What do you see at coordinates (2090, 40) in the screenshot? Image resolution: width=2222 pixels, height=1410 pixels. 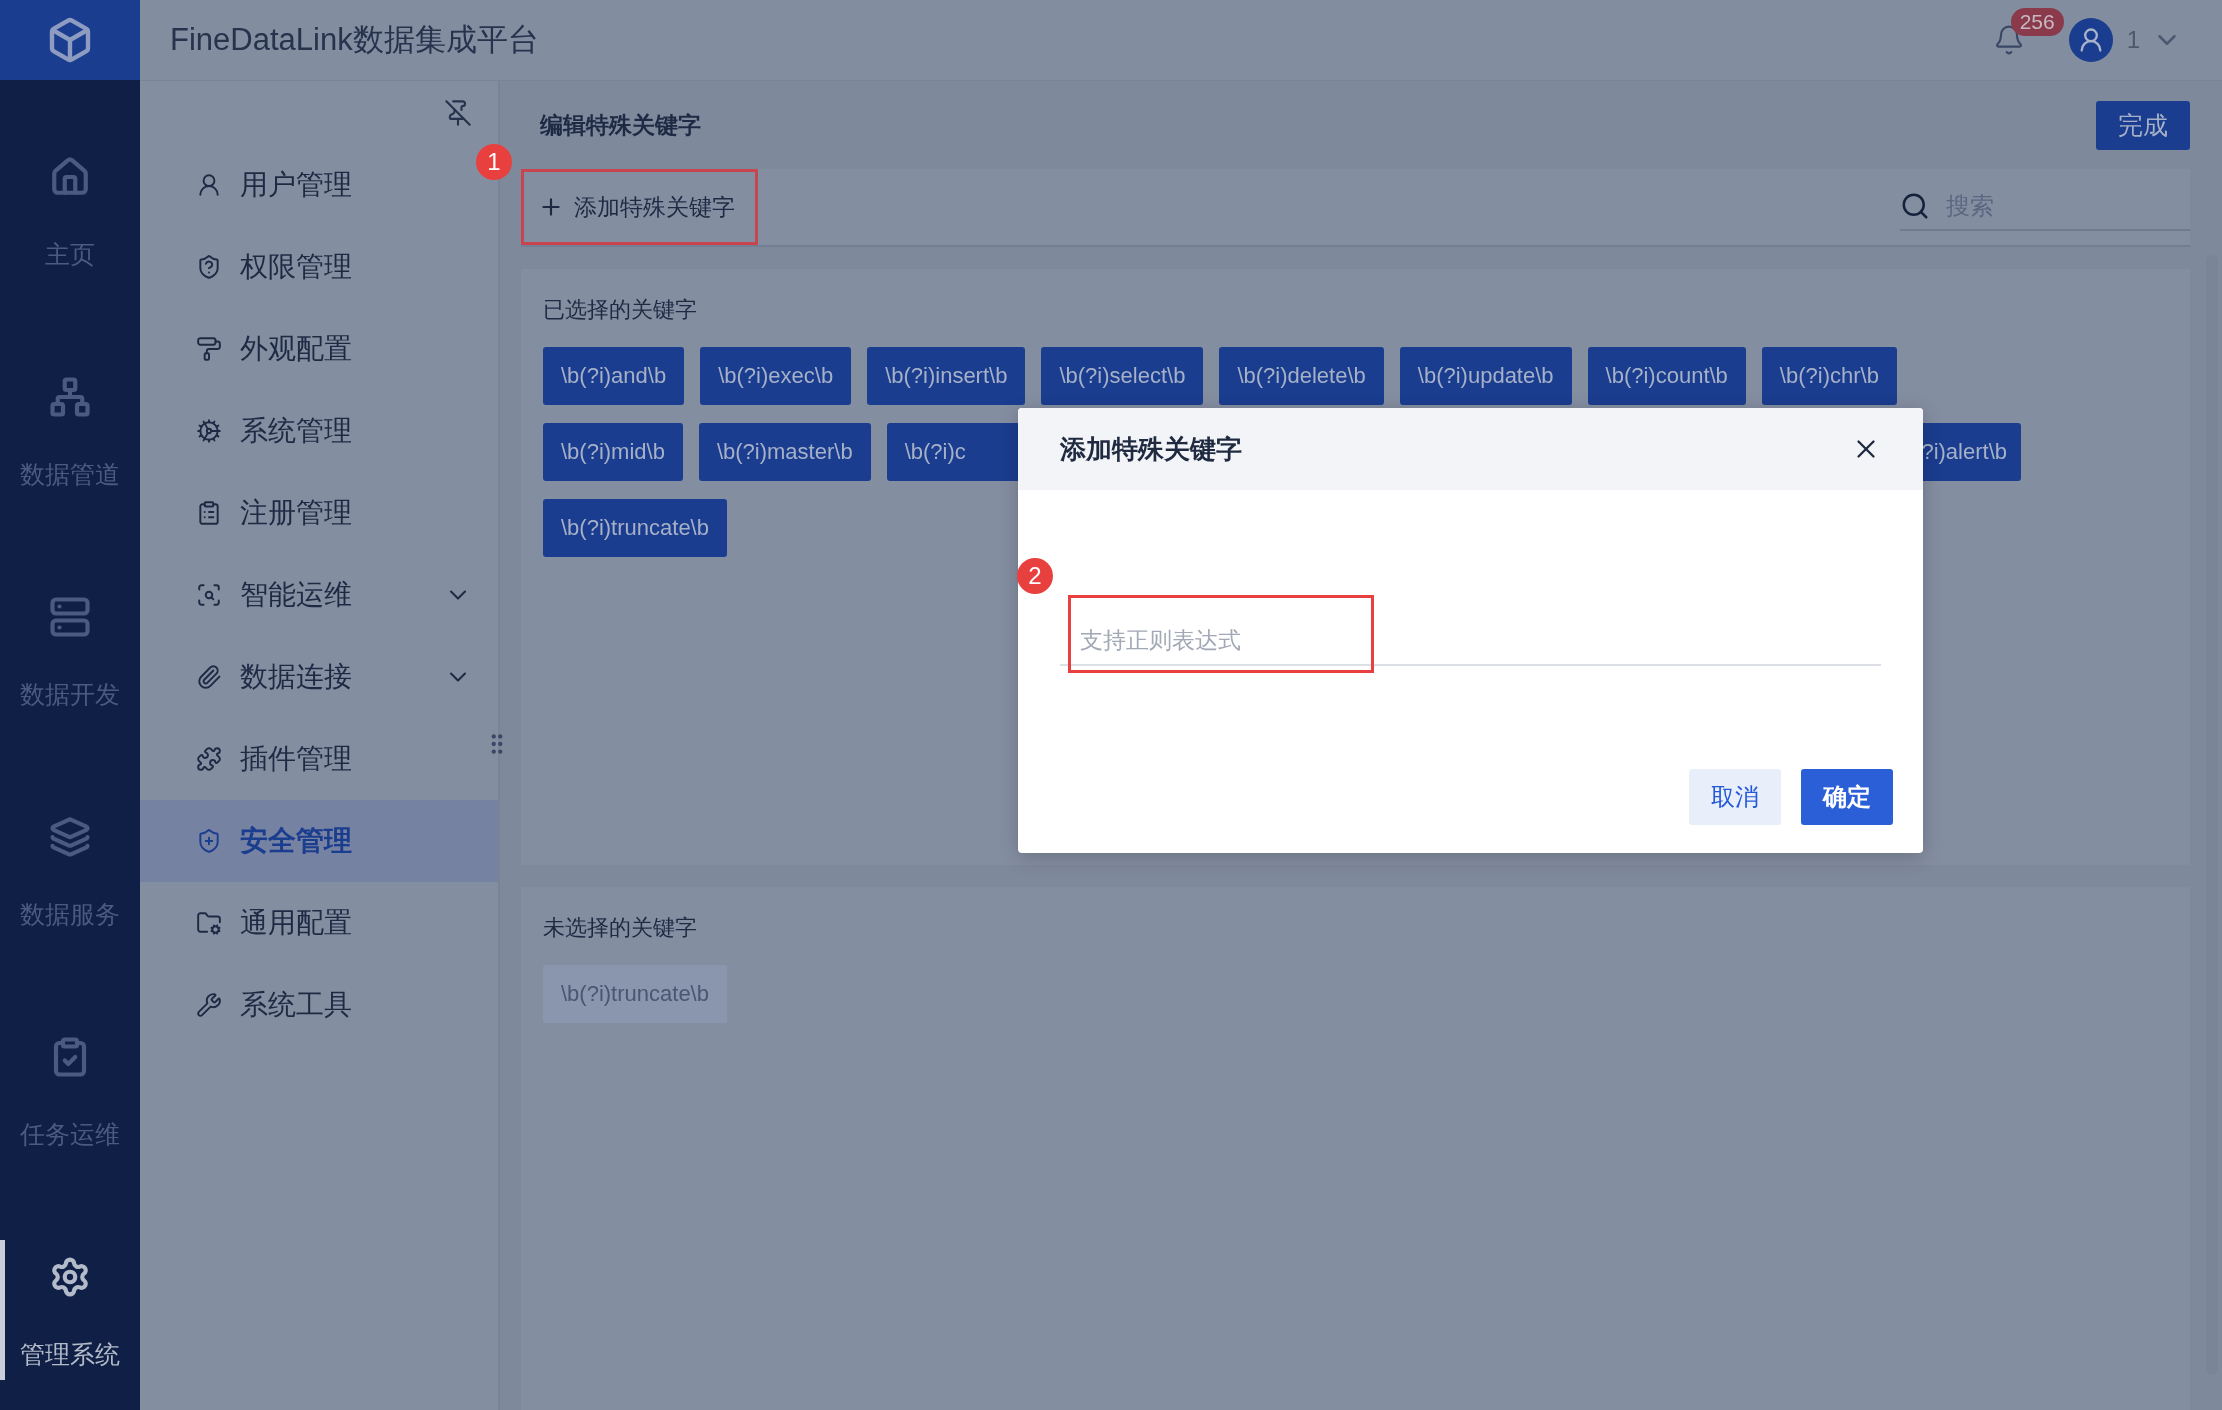 I see `avatar` at bounding box center [2090, 40].